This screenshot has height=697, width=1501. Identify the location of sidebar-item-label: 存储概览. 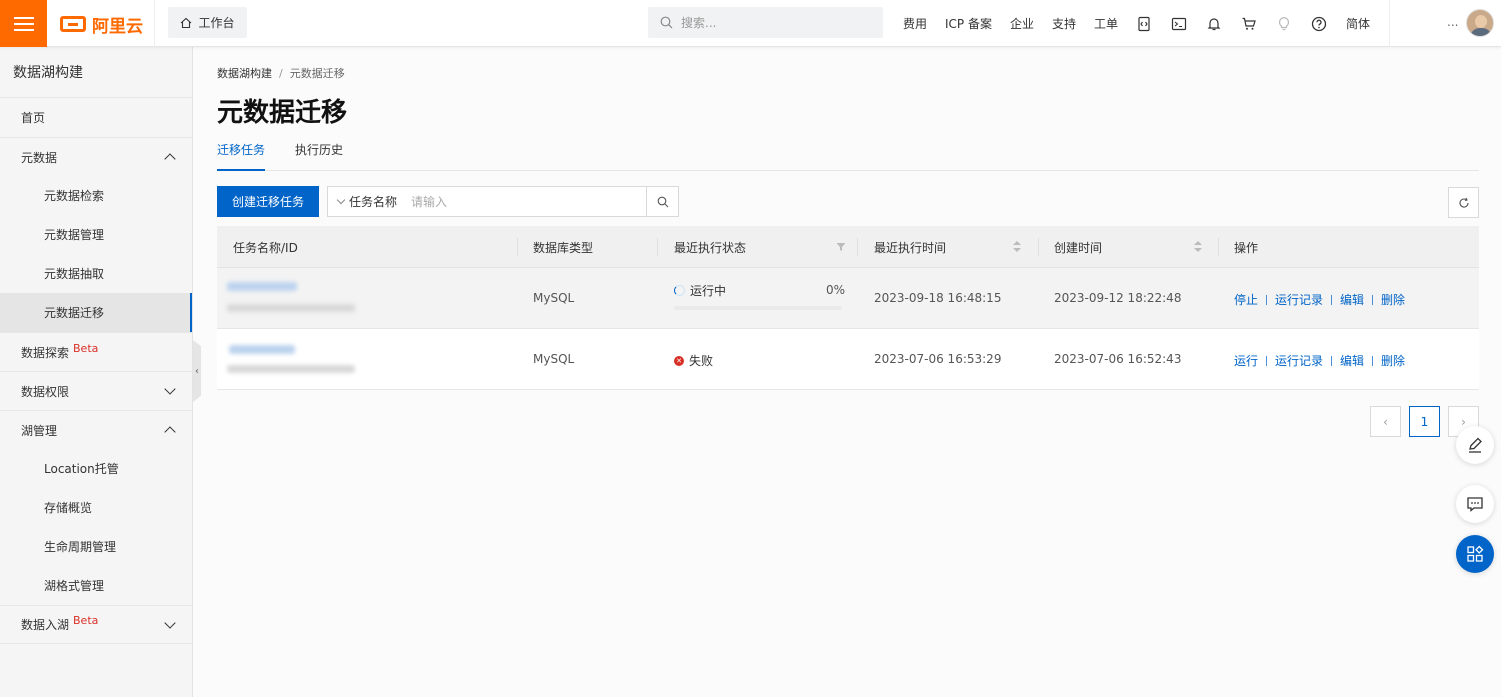
(68, 508).